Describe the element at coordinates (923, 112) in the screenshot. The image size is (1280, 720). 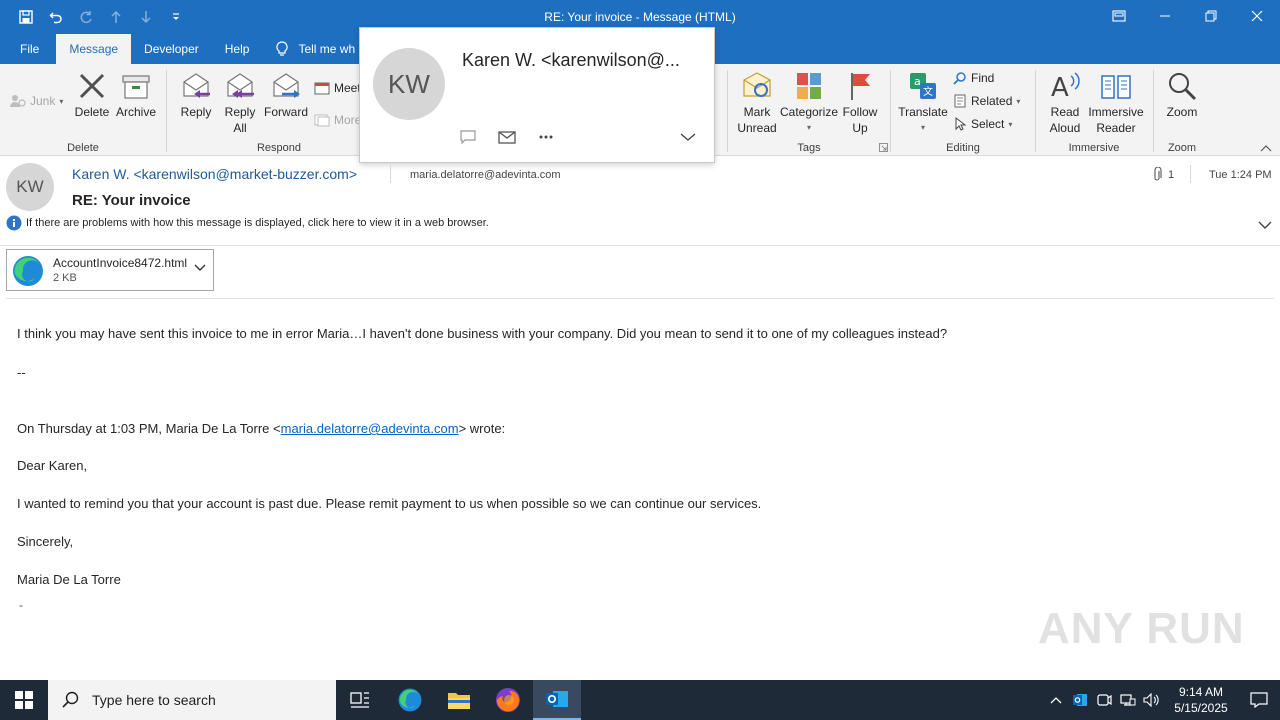
I see `translate-label: Translate` at that location.